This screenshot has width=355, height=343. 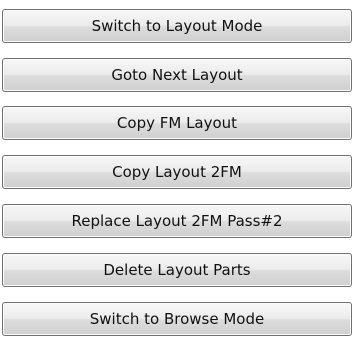 I want to click on button-label: Copy FM Layout, so click(x=177, y=123).